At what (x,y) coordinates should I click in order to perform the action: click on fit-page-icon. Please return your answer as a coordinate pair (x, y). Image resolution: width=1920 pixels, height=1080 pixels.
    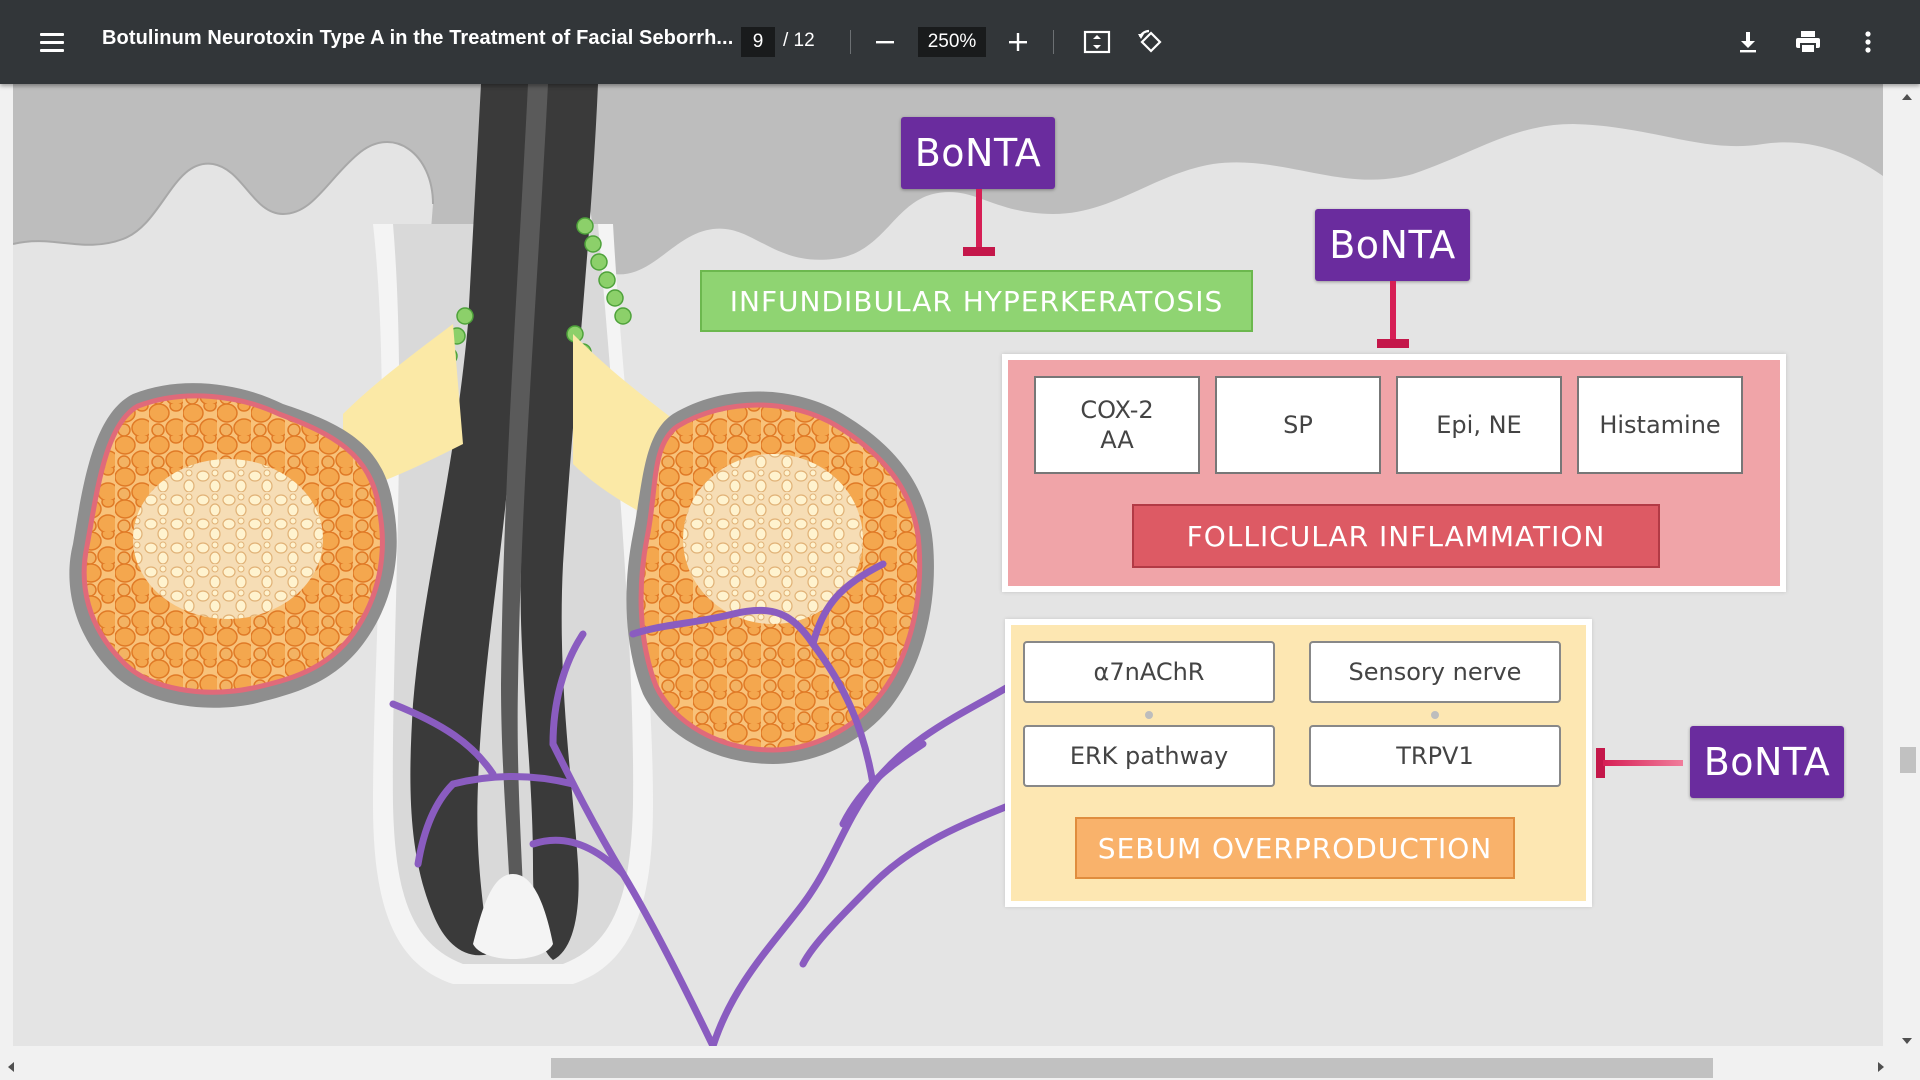
    Looking at the image, I should click on (1097, 42).